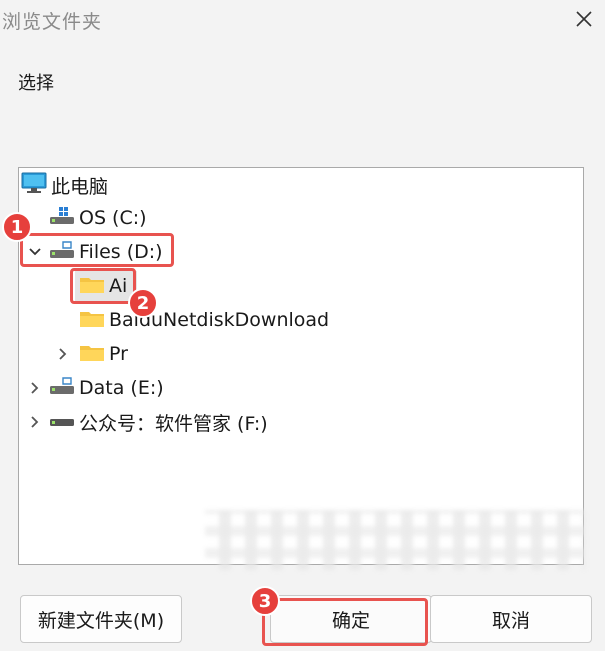  I want to click on tree-node-label: OS (C:), so click(113, 218).